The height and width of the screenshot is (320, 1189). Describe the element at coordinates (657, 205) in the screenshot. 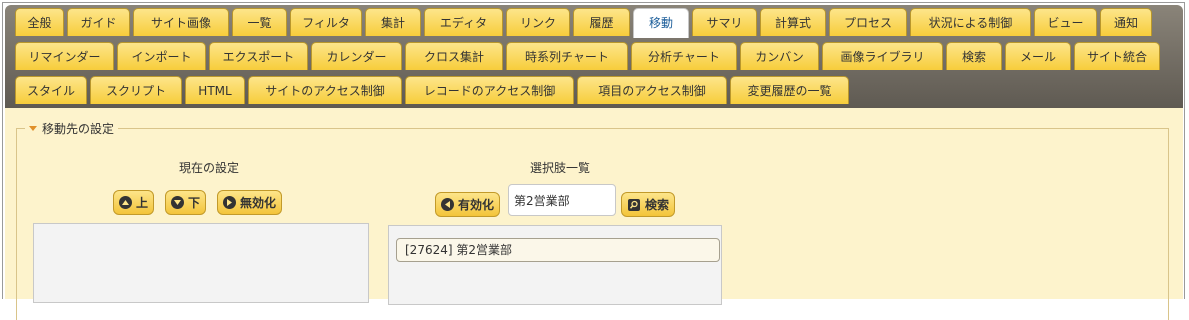

I see `search-button-label: 検索` at that location.